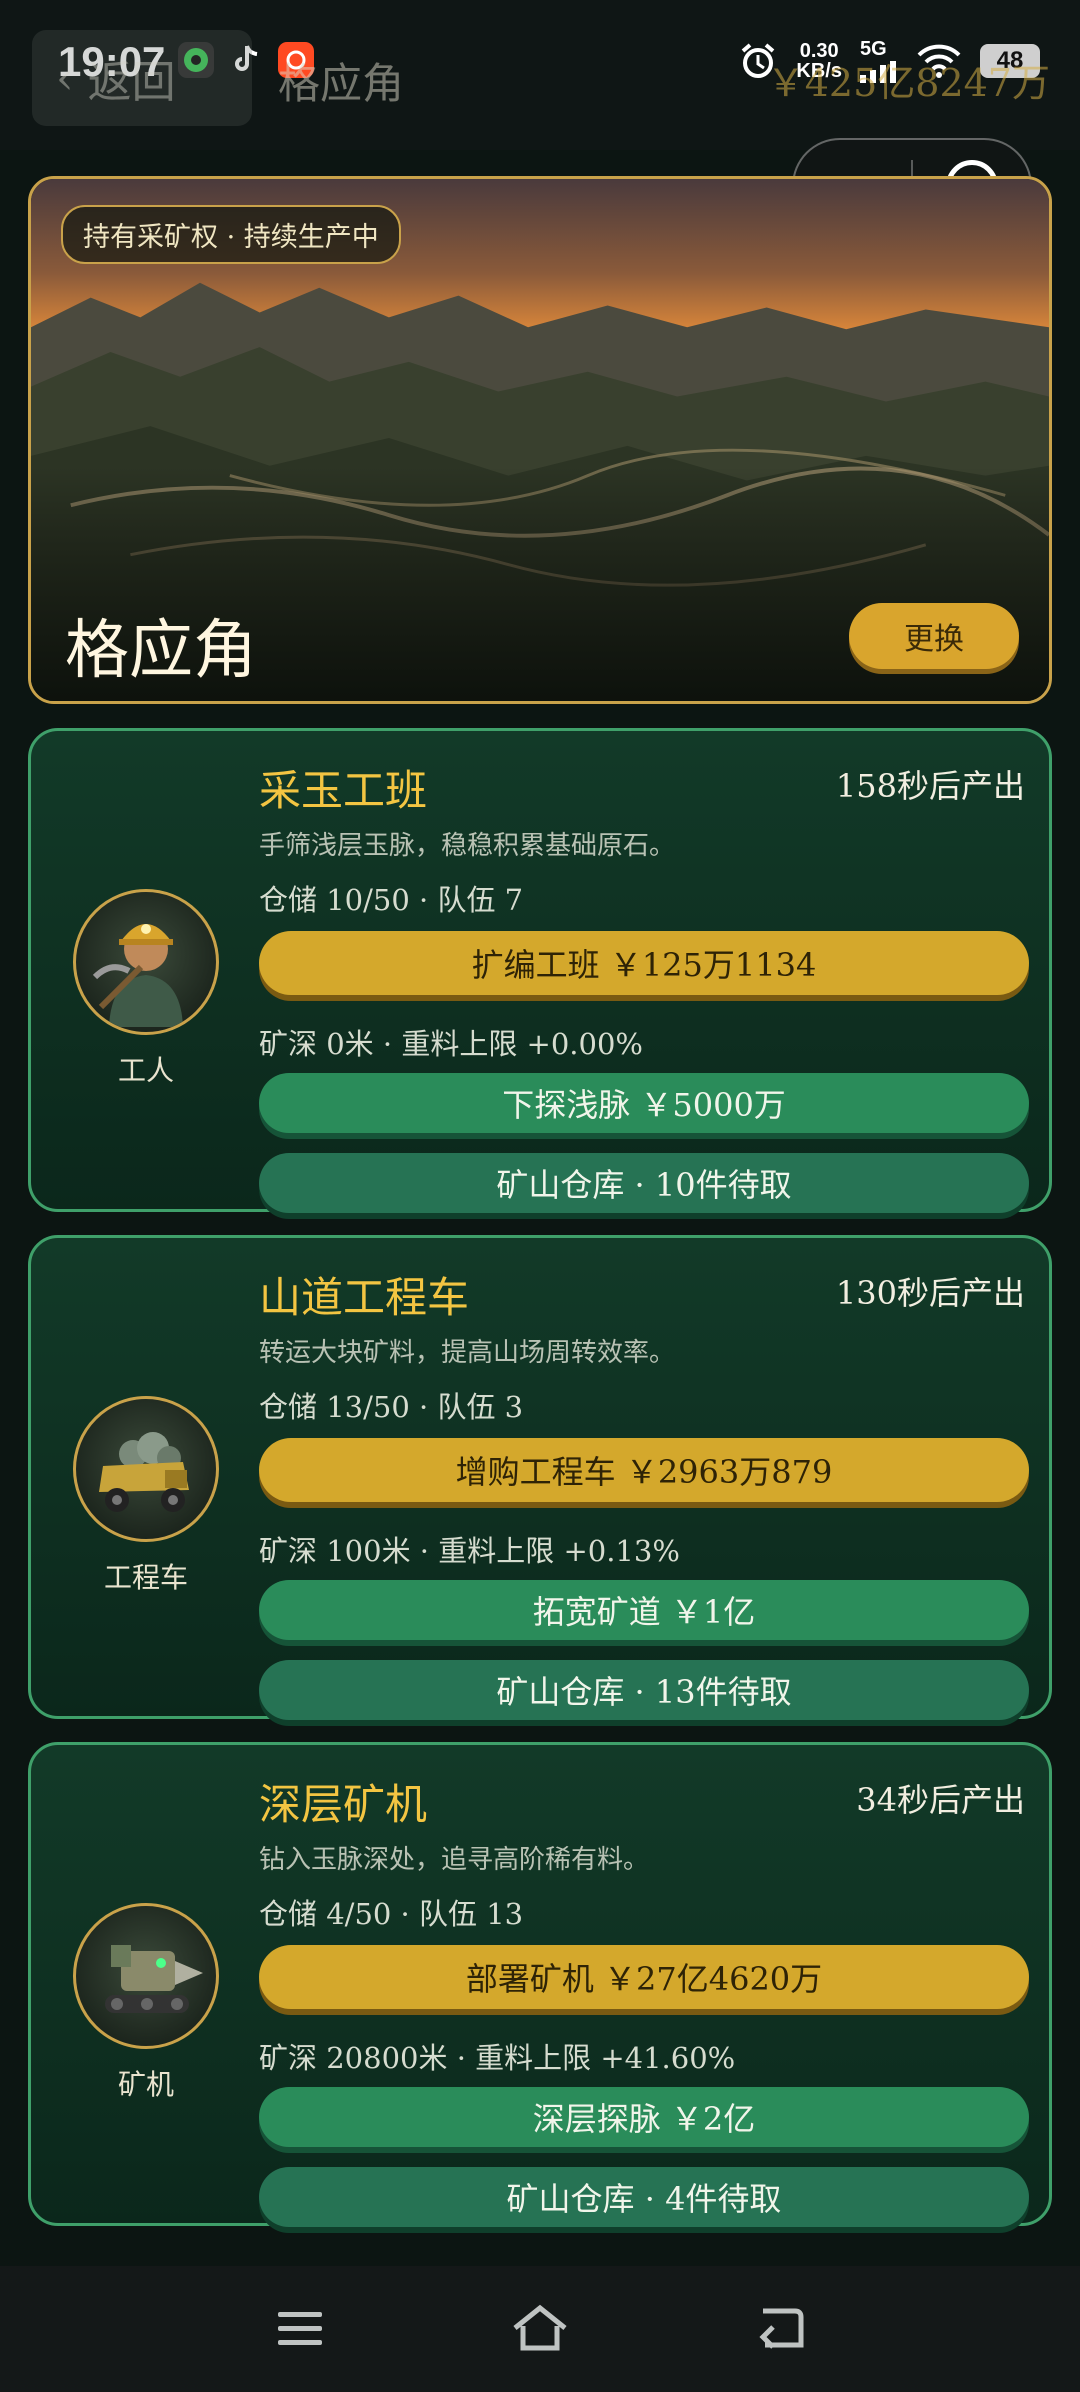  What do you see at coordinates (644, 1977) in the screenshot?
I see `deploy-drill-button: 部署矿机 ￥27亿4620万` at bounding box center [644, 1977].